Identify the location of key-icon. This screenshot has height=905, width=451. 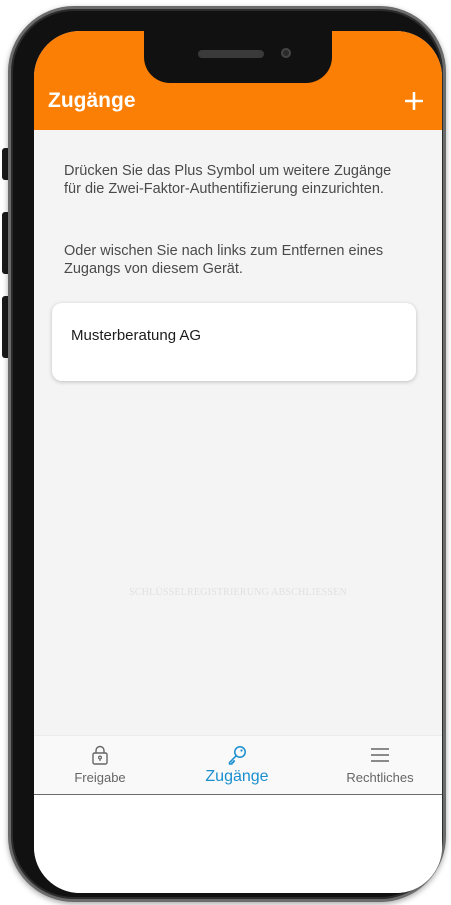
(237, 755).